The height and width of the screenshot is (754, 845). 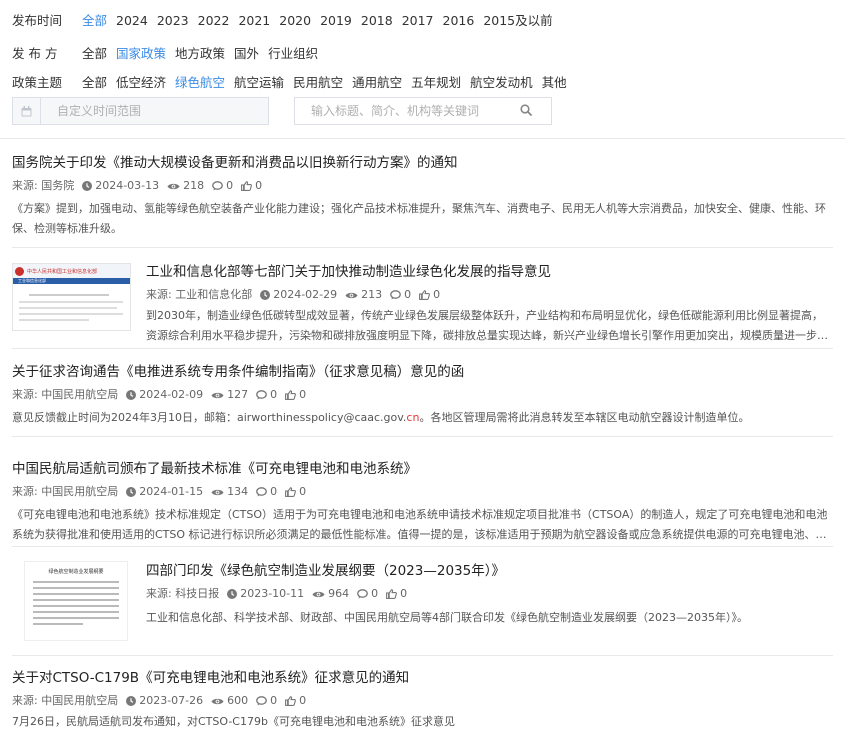 What do you see at coordinates (62, 271) in the screenshot?
I see `thumb-banner-text: 中华人民共和国工业和信息化部` at bounding box center [62, 271].